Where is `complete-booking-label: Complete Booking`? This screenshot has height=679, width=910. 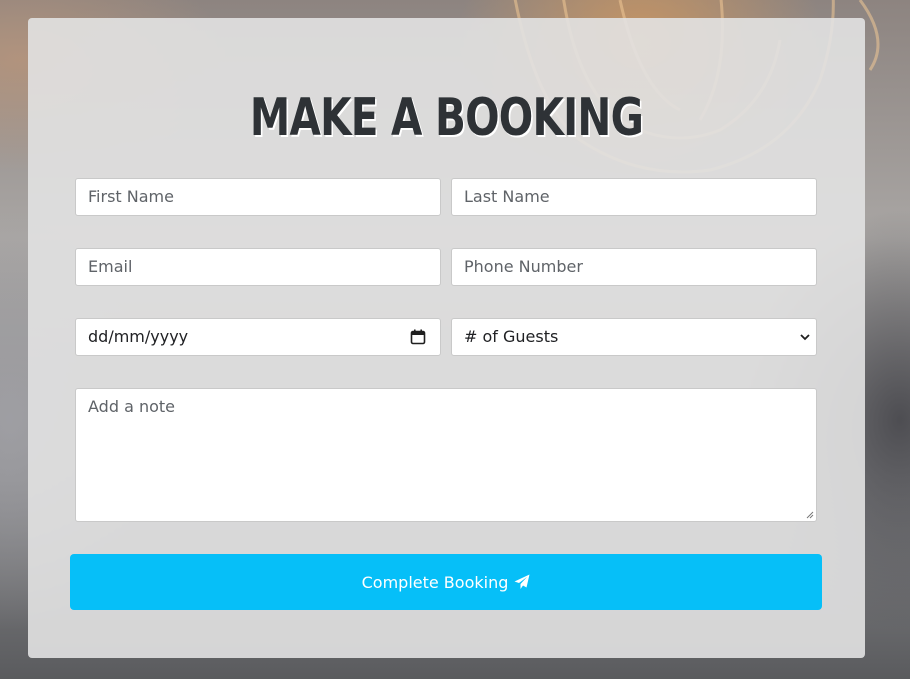 complete-booking-label: Complete Booking is located at coordinates (435, 582).